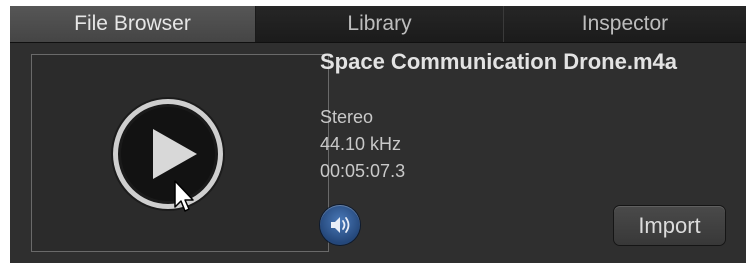  I want to click on volume-button, so click(340, 225).